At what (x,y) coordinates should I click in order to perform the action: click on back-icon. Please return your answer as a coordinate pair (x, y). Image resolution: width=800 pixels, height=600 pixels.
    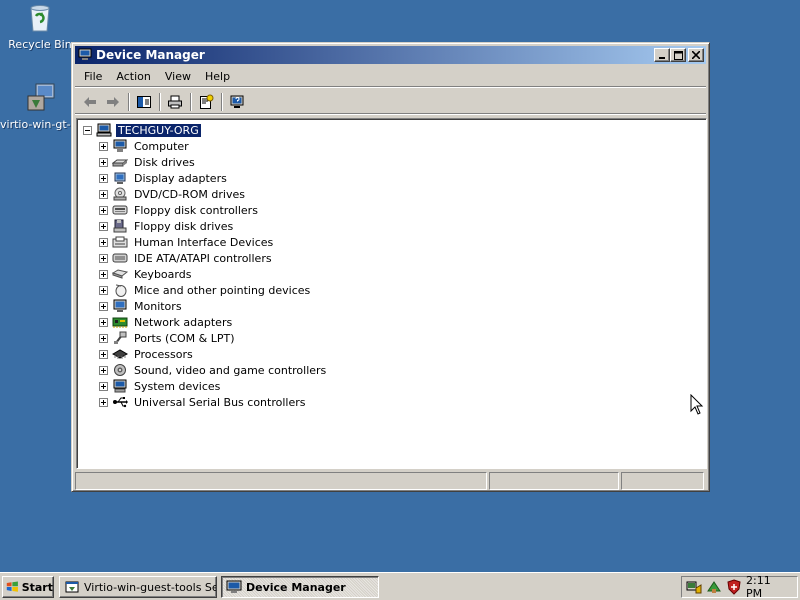
    Looking at the image, I should click on (90, 101).